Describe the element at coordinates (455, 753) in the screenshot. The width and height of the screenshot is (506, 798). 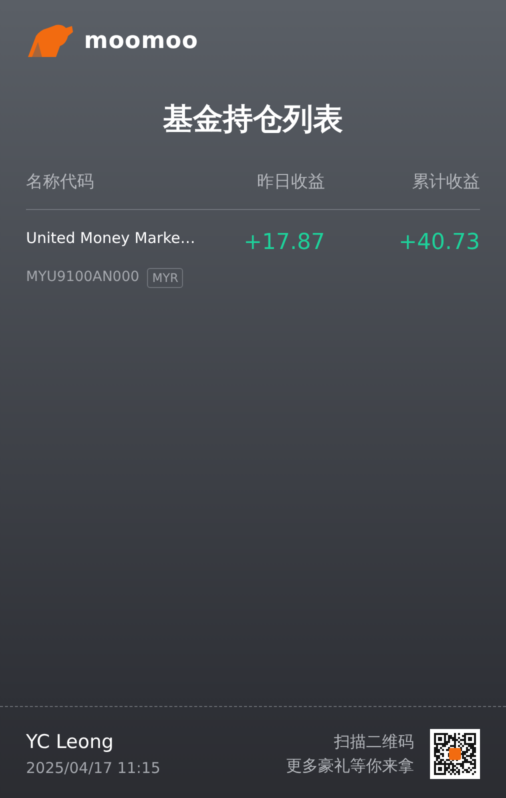
I see `qr-code-icon` at that location.